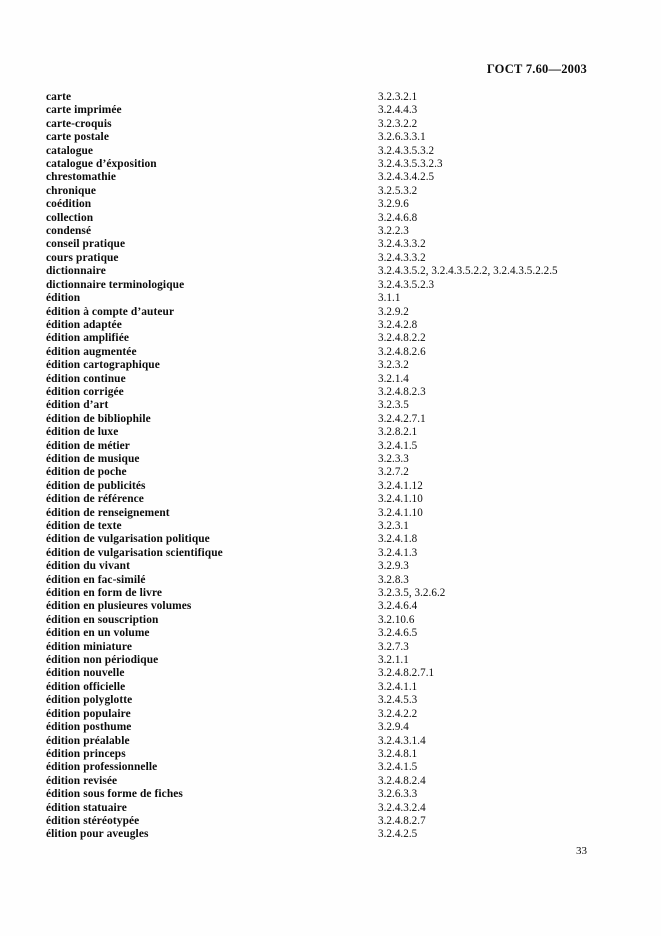  I want to click on index-entry-row: édition en un volume 3.2.4.6.5, so click(333, 633).